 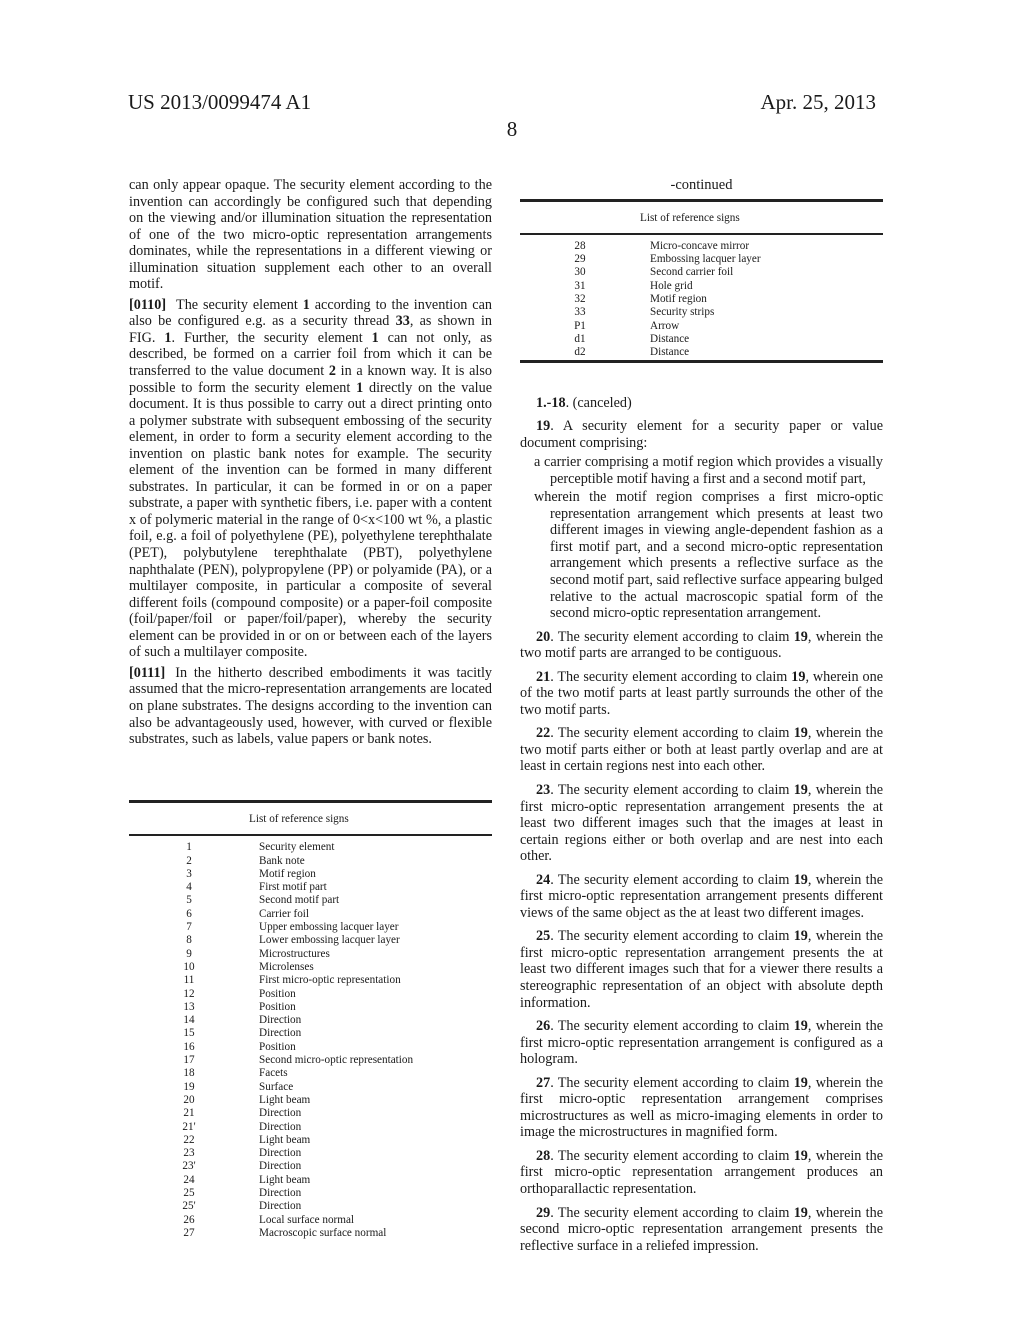 I want to click on reference-description: Arrow, so click(x=665, y=325).